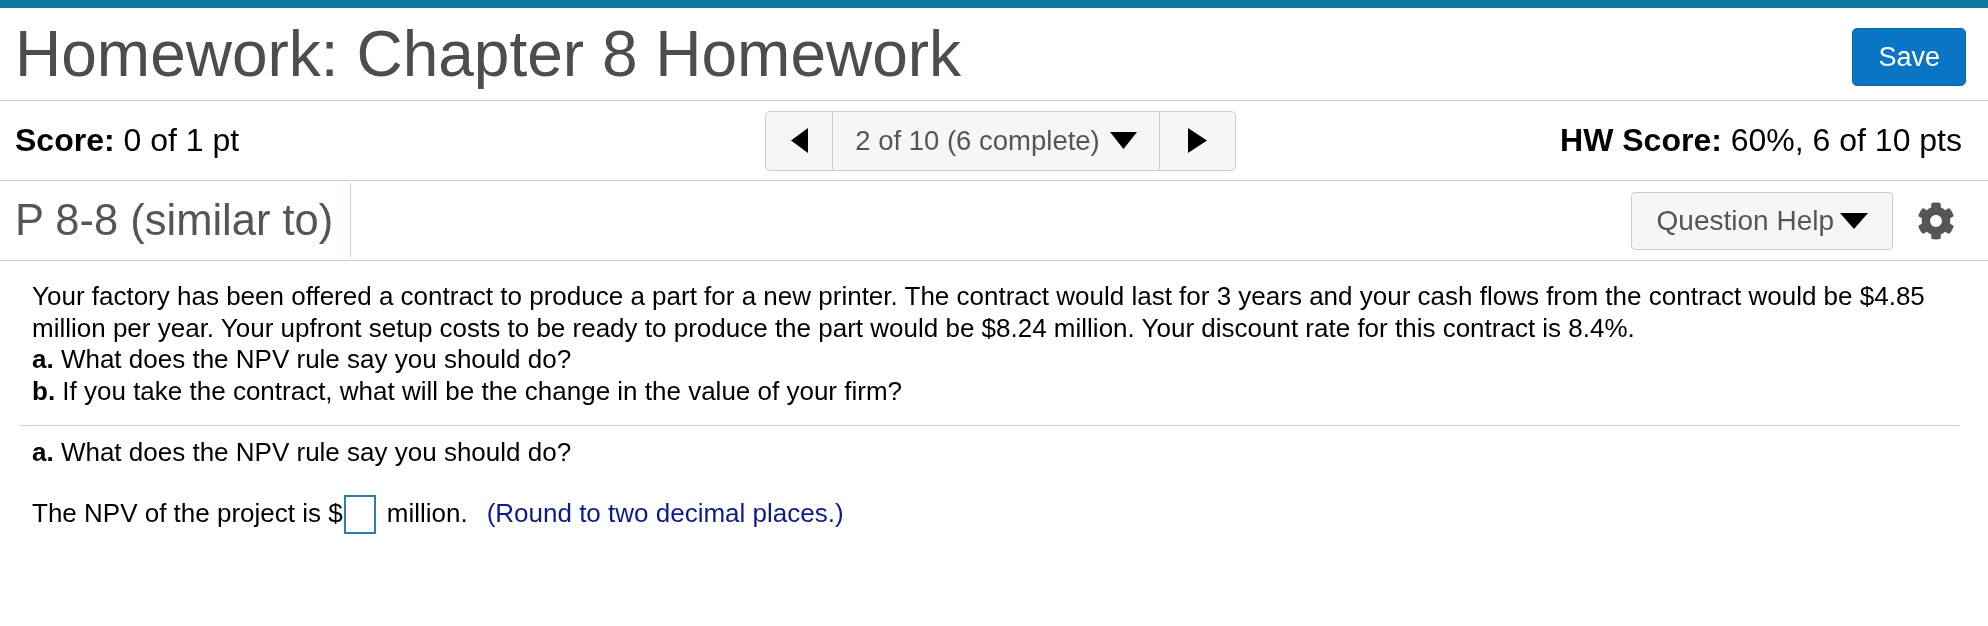 Image resolution: width=1988 pixels, height=626 pixels. I want to click on answer-prompt: a. What does the NPV rule say you should do?, so click(302, 452).